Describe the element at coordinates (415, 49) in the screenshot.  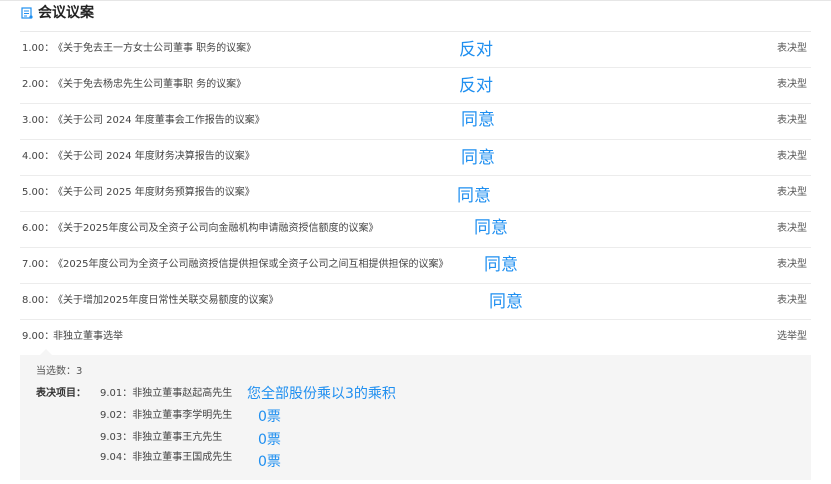
I see `proposal-row: 1.00： 《关于免去王一方女士公司董事 职务的议案》 表决型 反对` at that location.